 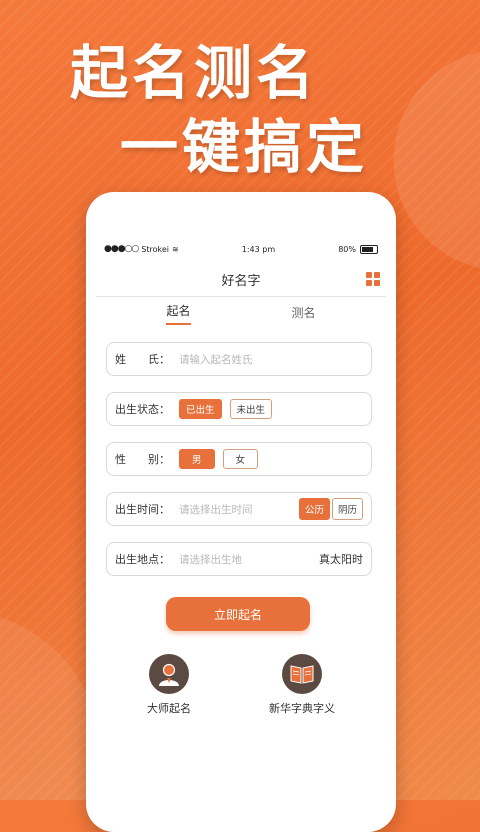 What do you see at coordinates (241, 312) in the screenshot?
I see `tab-bar: 起名 测名` at bounding box center [241, 312].